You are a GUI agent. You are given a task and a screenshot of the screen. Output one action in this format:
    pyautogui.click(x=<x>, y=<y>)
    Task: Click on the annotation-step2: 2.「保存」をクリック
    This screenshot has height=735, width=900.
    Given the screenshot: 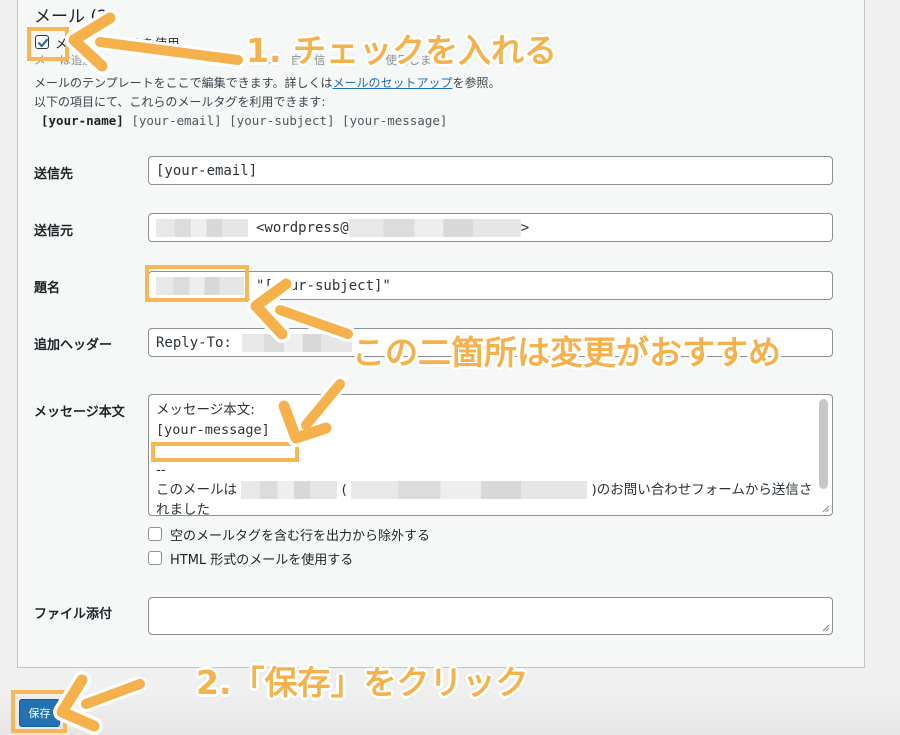 What is the action you would take?
    pyautogui.click(x=362, y=682)
    